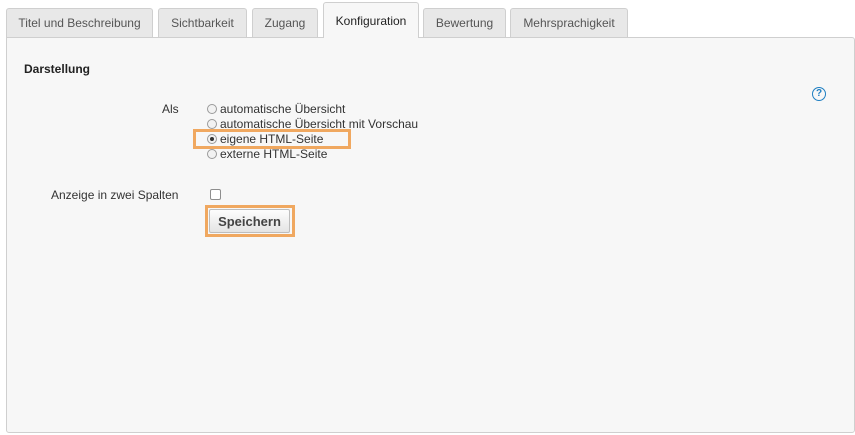 The image size is (855, 435). What do you see at coordinates (283, 109) in the screenshot?
I see `radio-label: automatische Übersicht` at bounding box center [283, 109].